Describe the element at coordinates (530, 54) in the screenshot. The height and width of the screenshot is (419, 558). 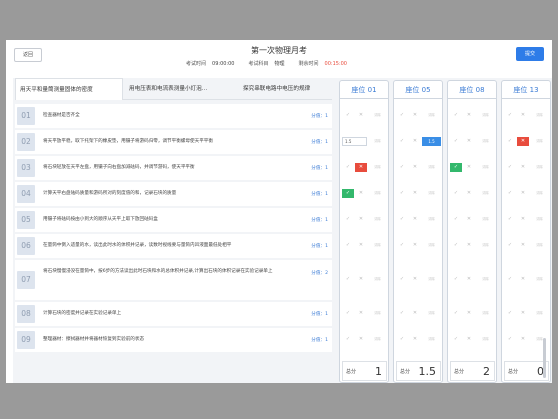
I see `submit-button: 提交` at that location.